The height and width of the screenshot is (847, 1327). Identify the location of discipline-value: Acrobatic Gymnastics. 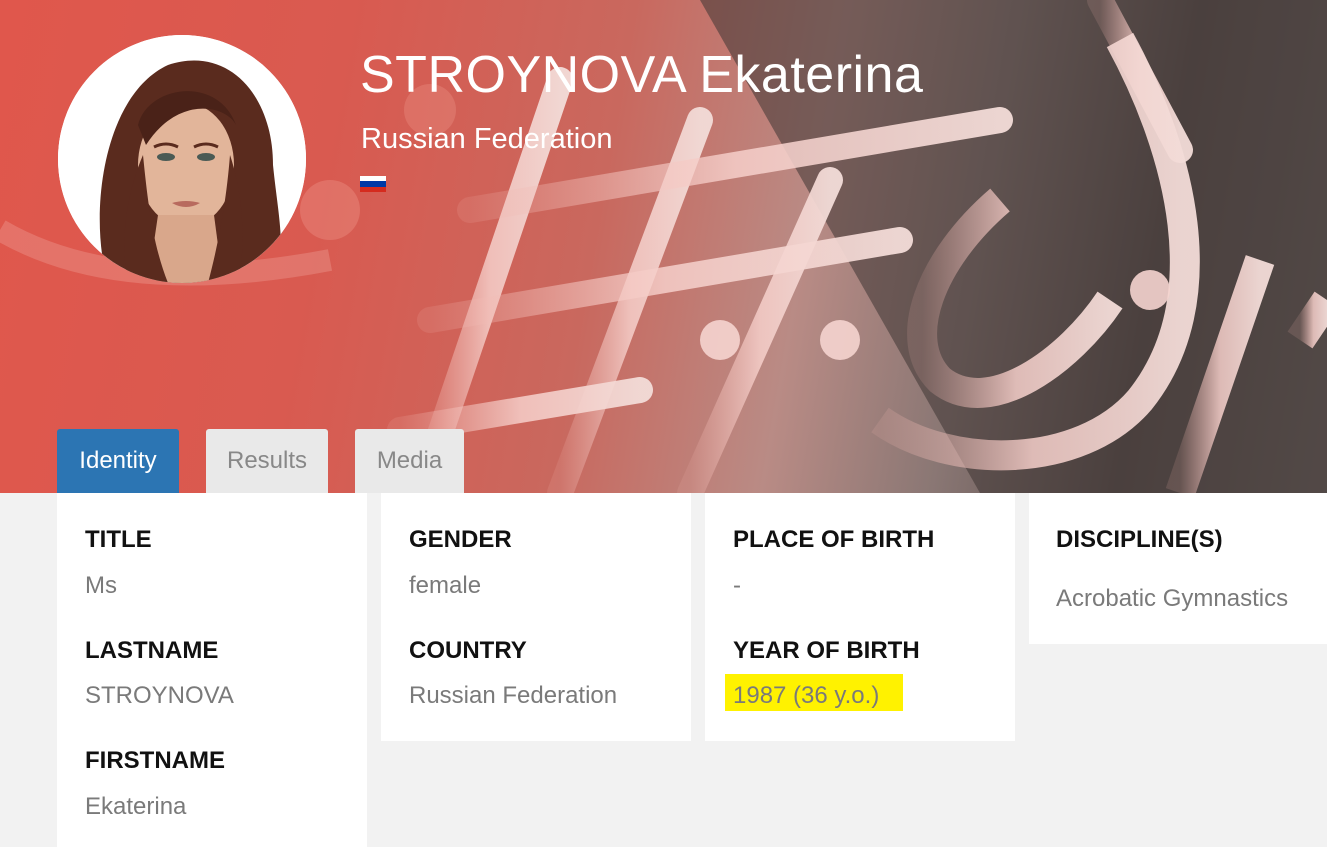
(1172, 598).